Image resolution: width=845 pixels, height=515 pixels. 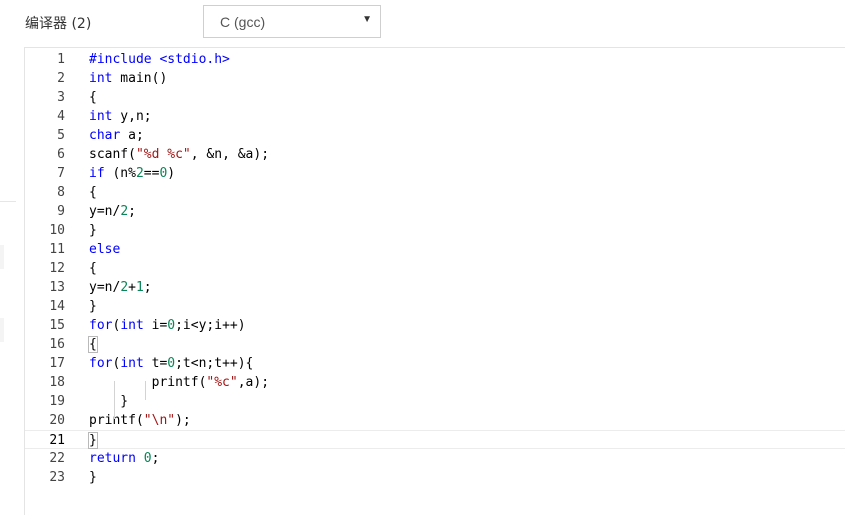 What do you see at coordinates (140, 420) in the screenshot?
I see `code-text: printf("\n");` at bounding box center [140, 420].